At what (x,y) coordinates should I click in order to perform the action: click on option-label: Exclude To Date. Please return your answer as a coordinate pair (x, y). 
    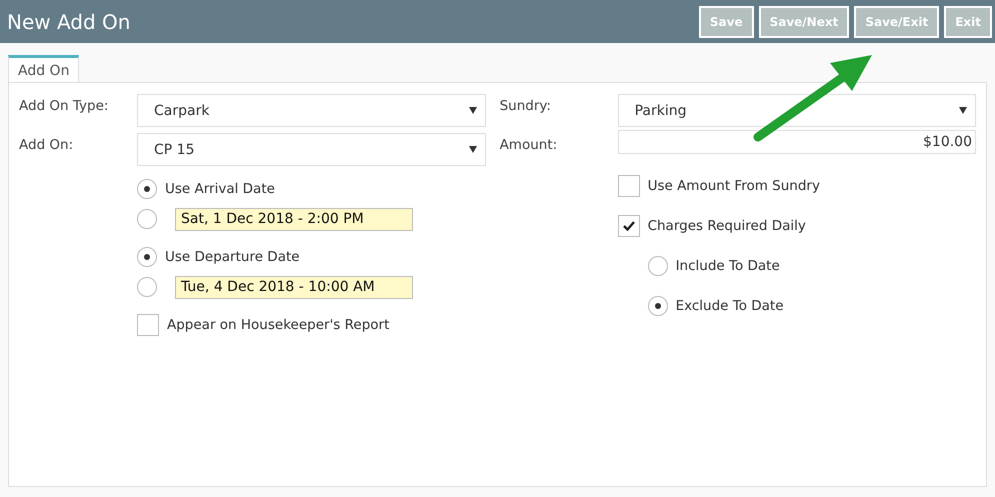
    Looking at the image, I should click on (730, 306).